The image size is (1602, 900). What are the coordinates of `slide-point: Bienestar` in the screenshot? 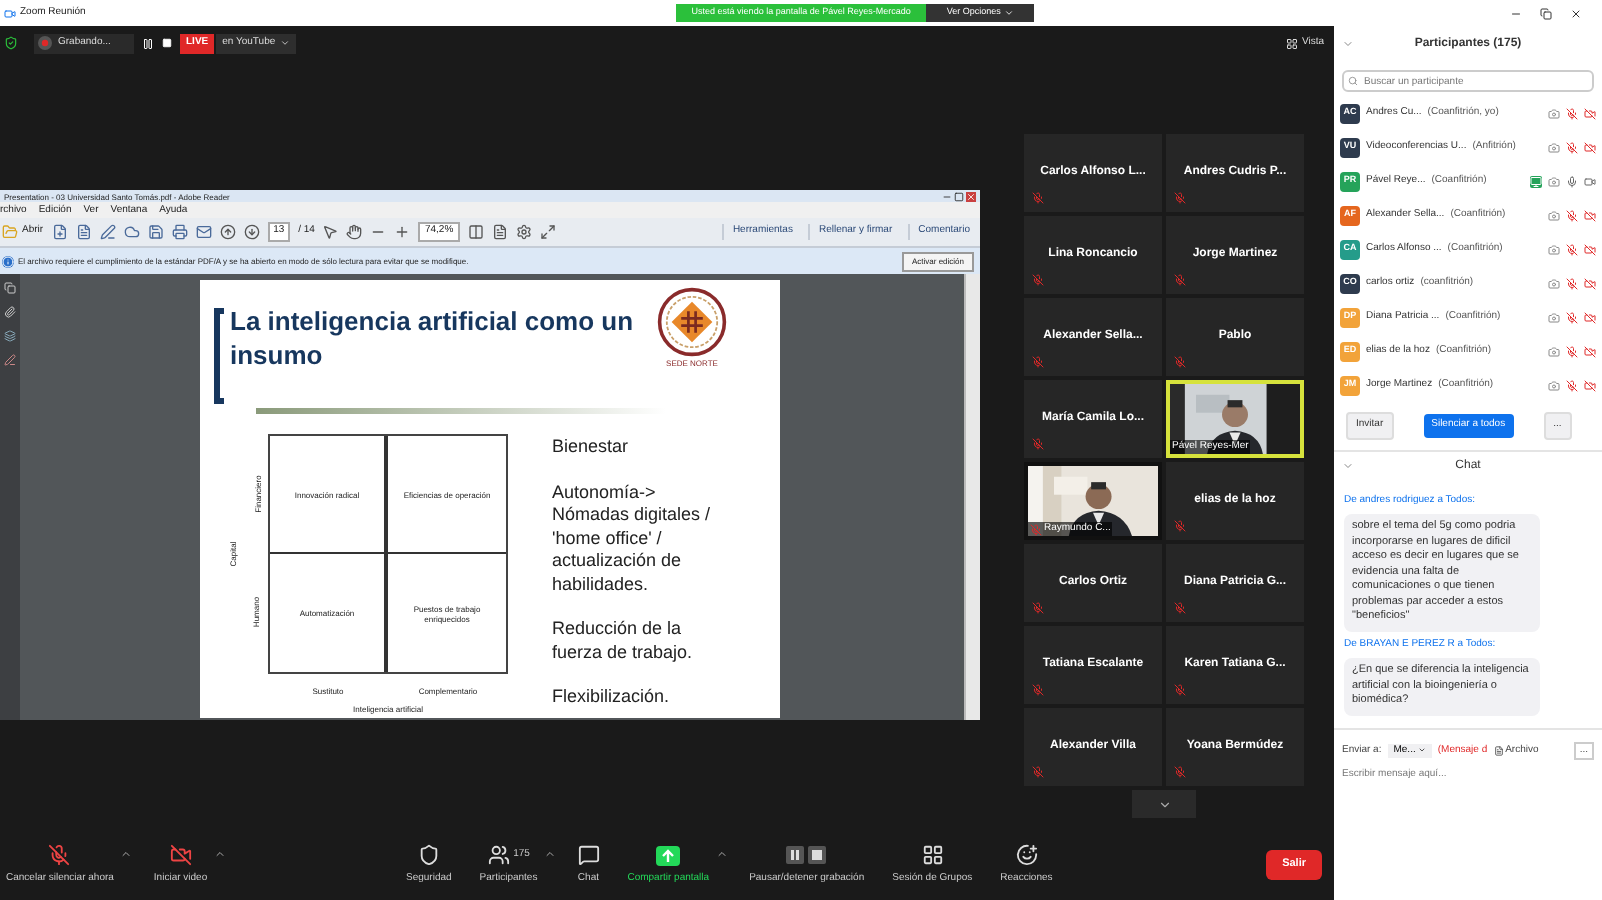 It's located at (591, 447).